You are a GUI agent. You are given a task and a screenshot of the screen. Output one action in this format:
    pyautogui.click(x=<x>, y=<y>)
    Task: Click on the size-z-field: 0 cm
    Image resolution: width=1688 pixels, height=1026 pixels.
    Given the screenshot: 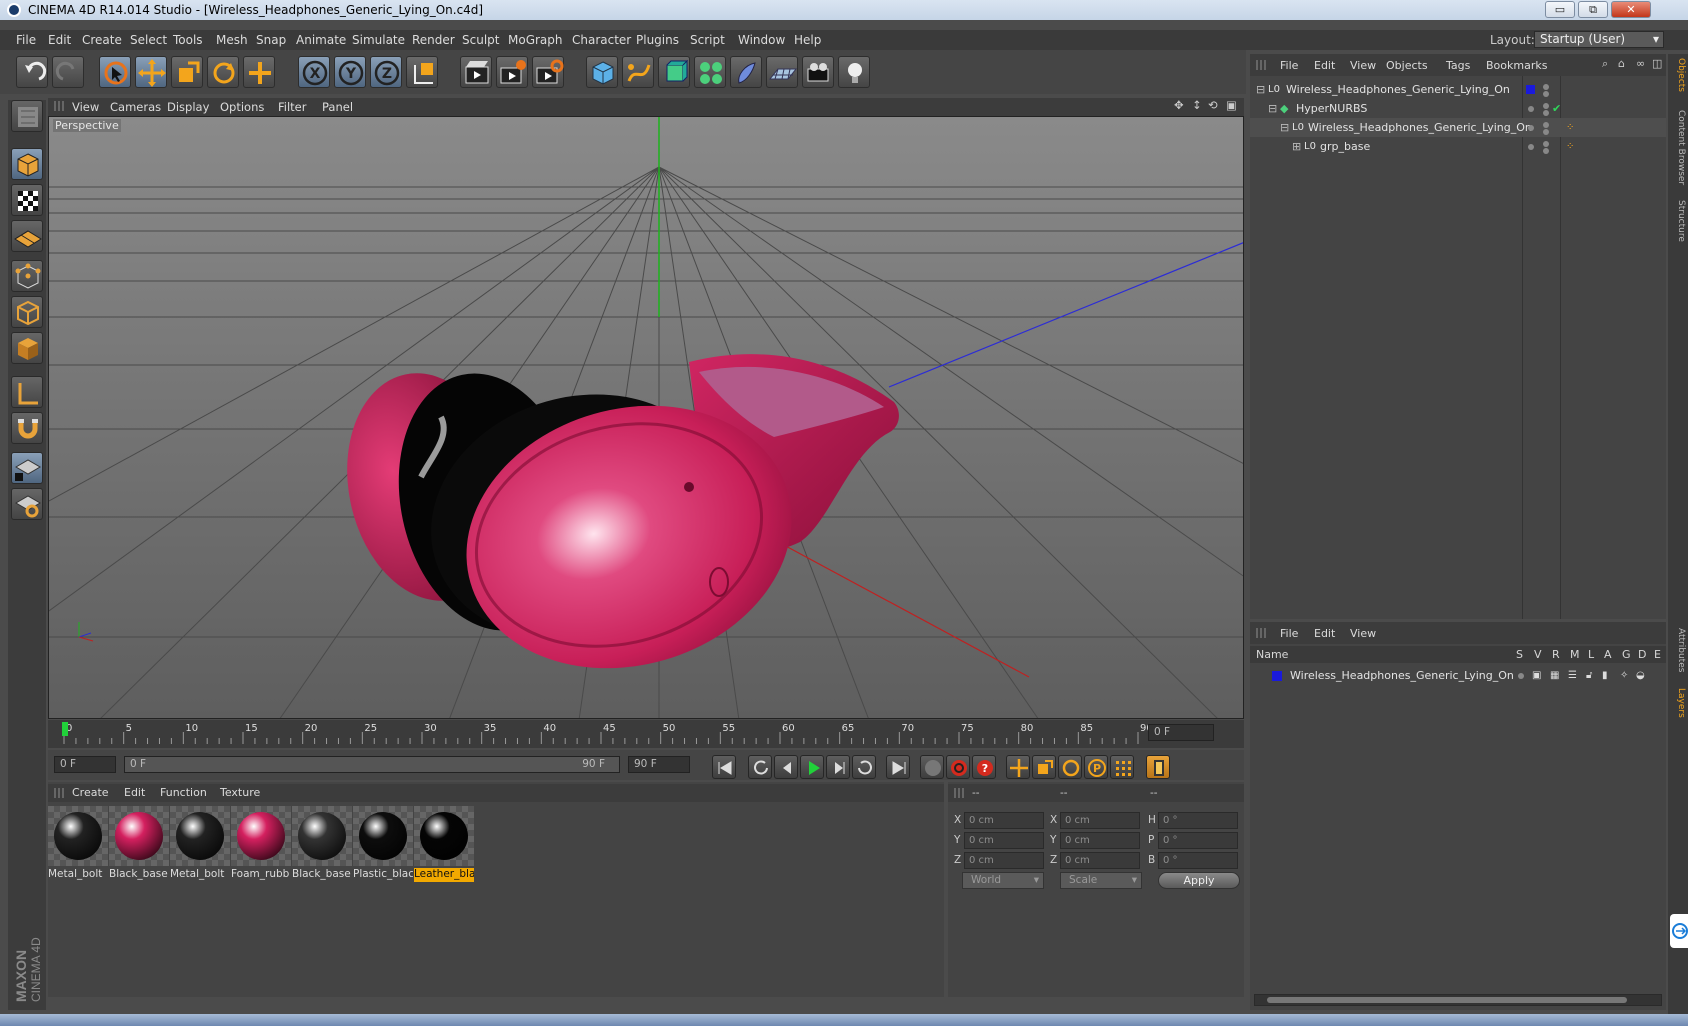 What is the action you would take?
    pyautogui.click(x=1100, y=860)
    